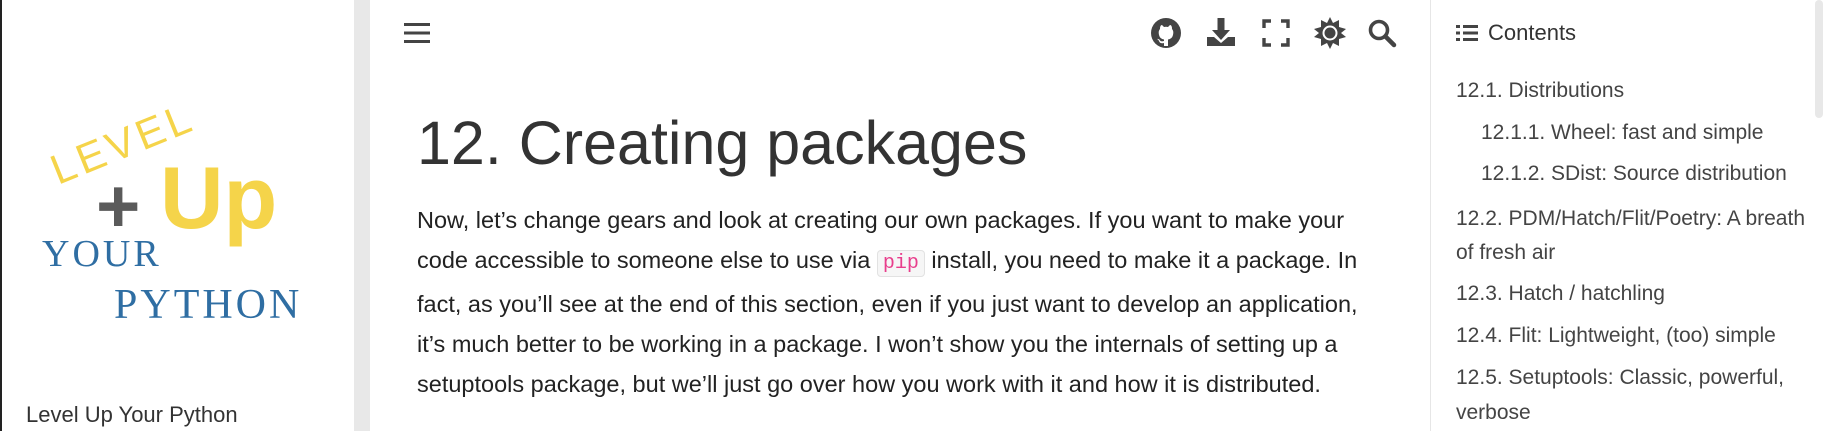 This screenshot has width=1848, height=431. Describe the element at coordinates (1166, 33) in the screenshot. I see `github-icon` at that location.